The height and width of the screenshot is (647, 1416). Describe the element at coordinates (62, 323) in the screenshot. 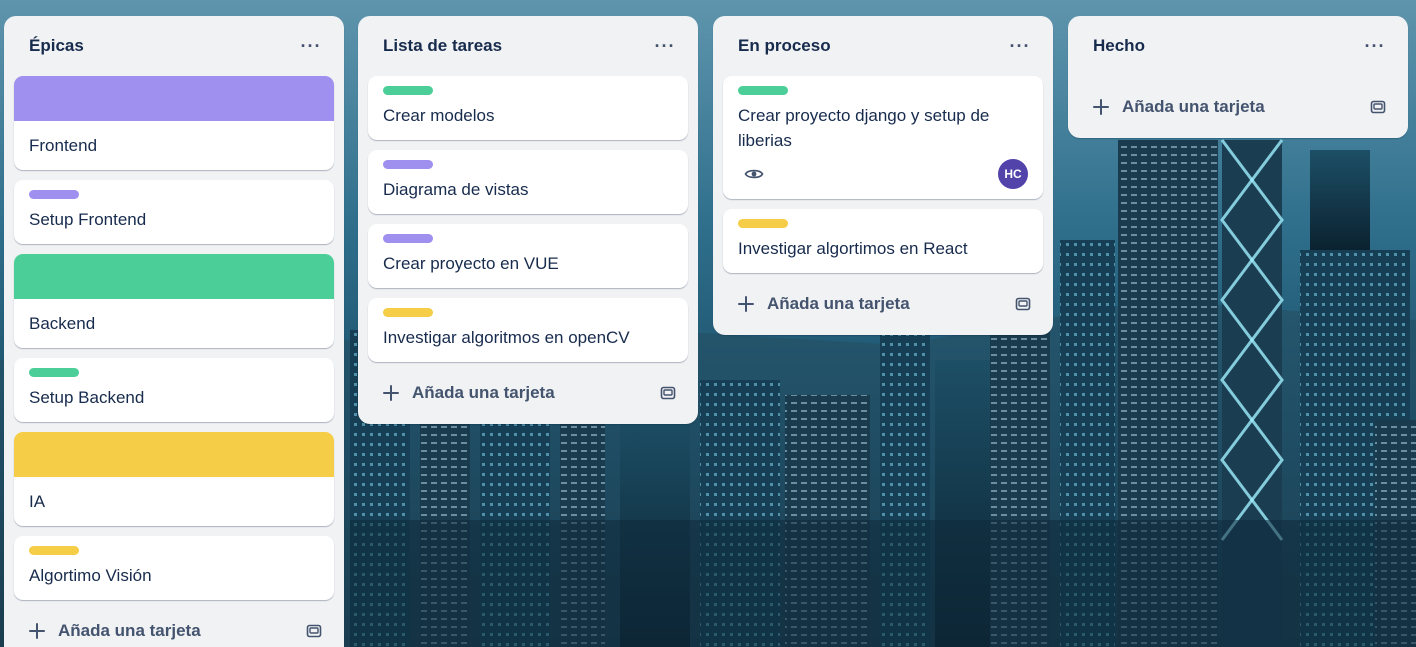

I see `card-title: Backend` at that location.